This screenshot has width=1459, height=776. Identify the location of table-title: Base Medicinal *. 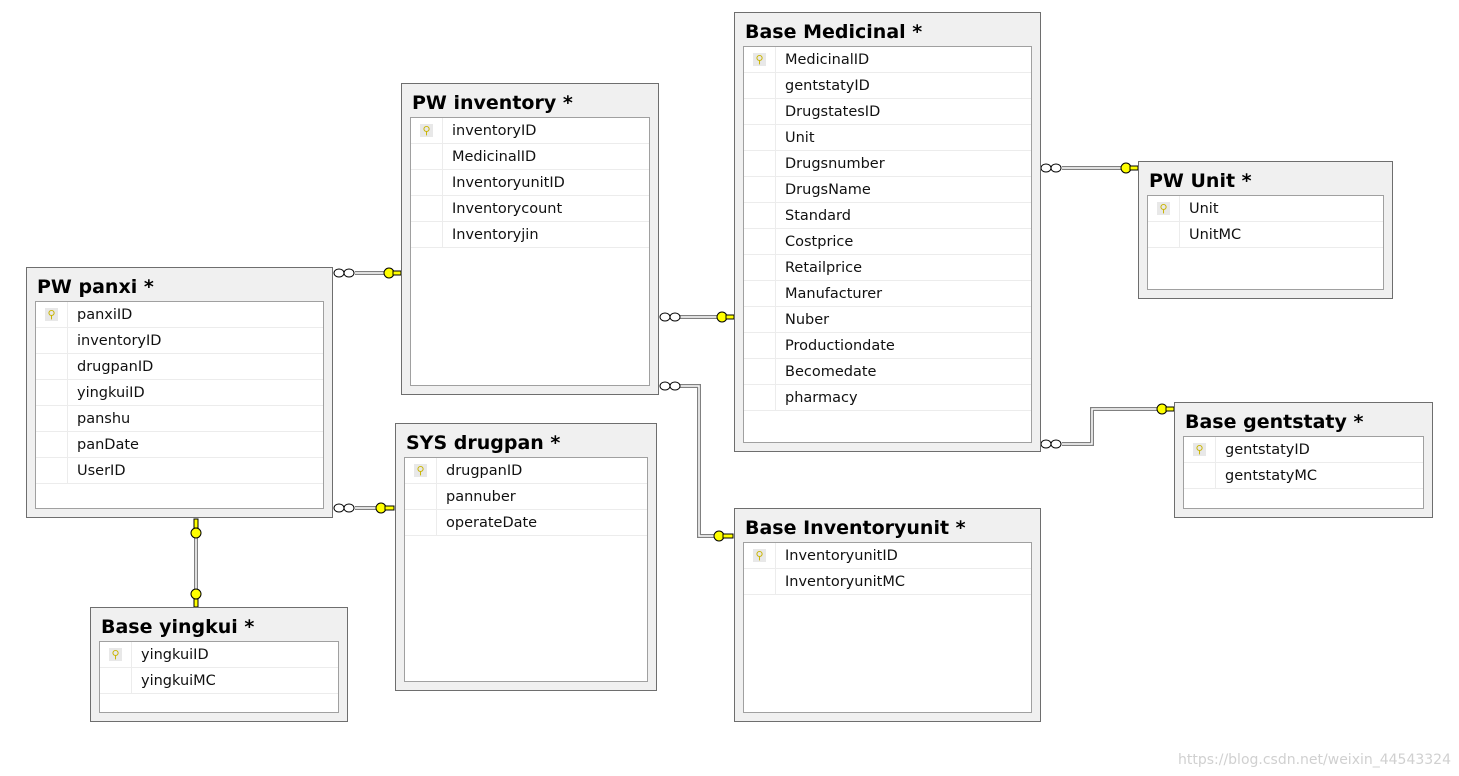
(833, 32).